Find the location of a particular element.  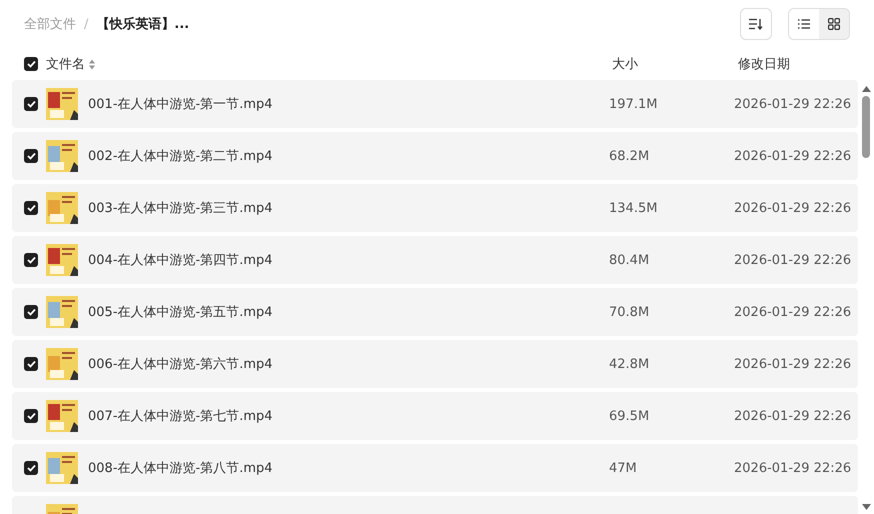

list-icon is located at coordinates (804, 24).